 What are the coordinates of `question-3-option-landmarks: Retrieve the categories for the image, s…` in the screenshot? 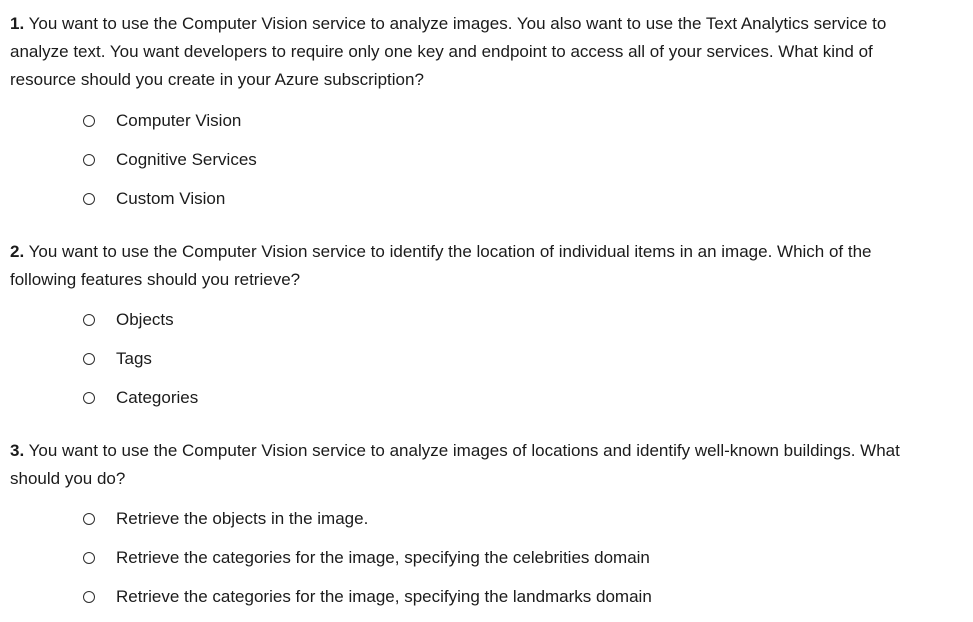 It's located at (475, 596).